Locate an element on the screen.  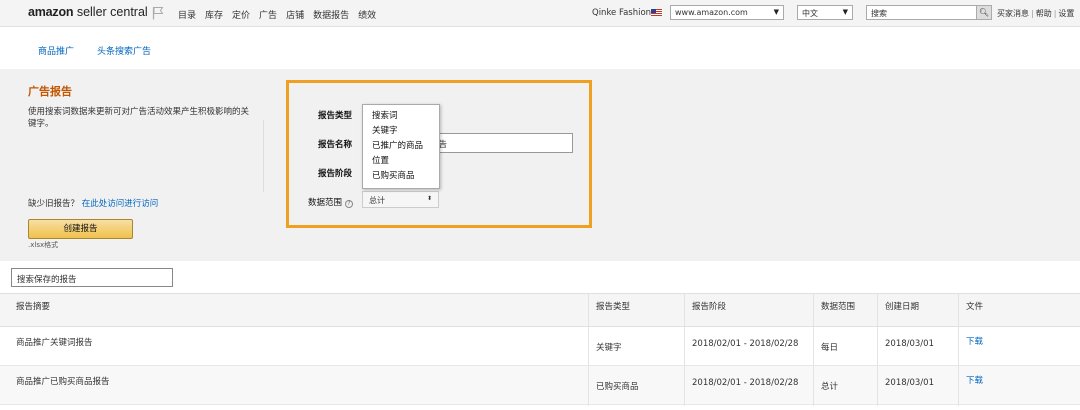
panel-divider is located at coordinates (263, 156).